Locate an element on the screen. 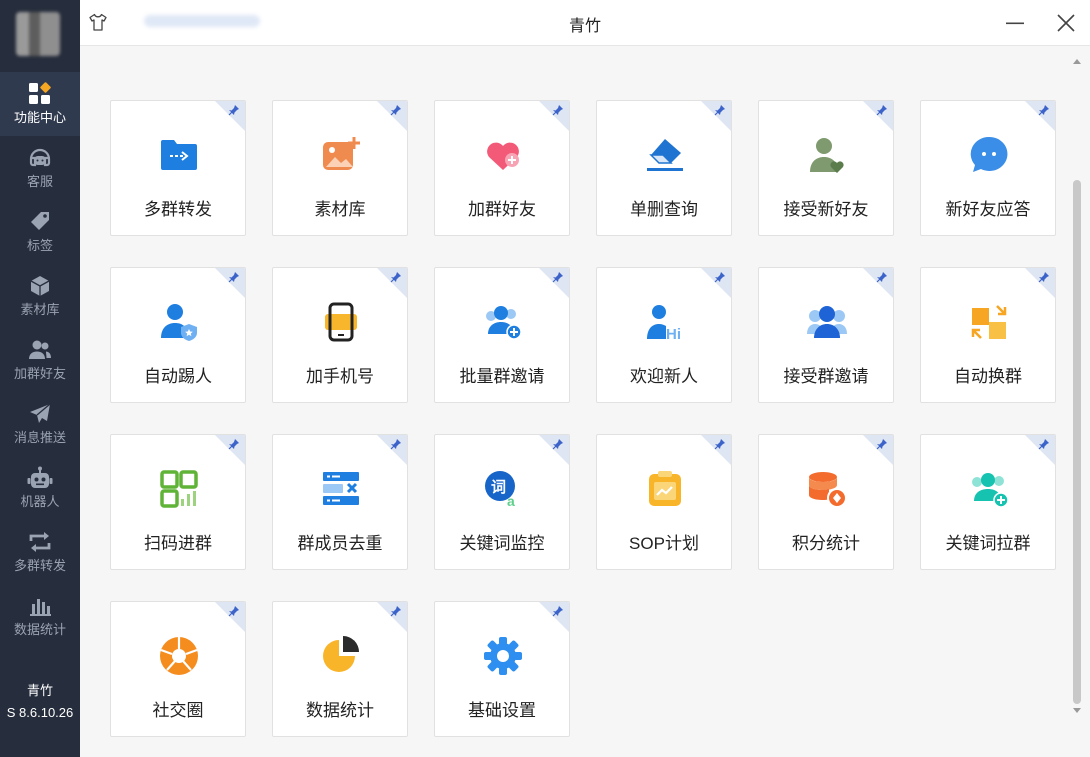 The height and width of the screenshot is (757, 1090). sidebar-item-tags: 标签 is located at coordinates (40, 232).